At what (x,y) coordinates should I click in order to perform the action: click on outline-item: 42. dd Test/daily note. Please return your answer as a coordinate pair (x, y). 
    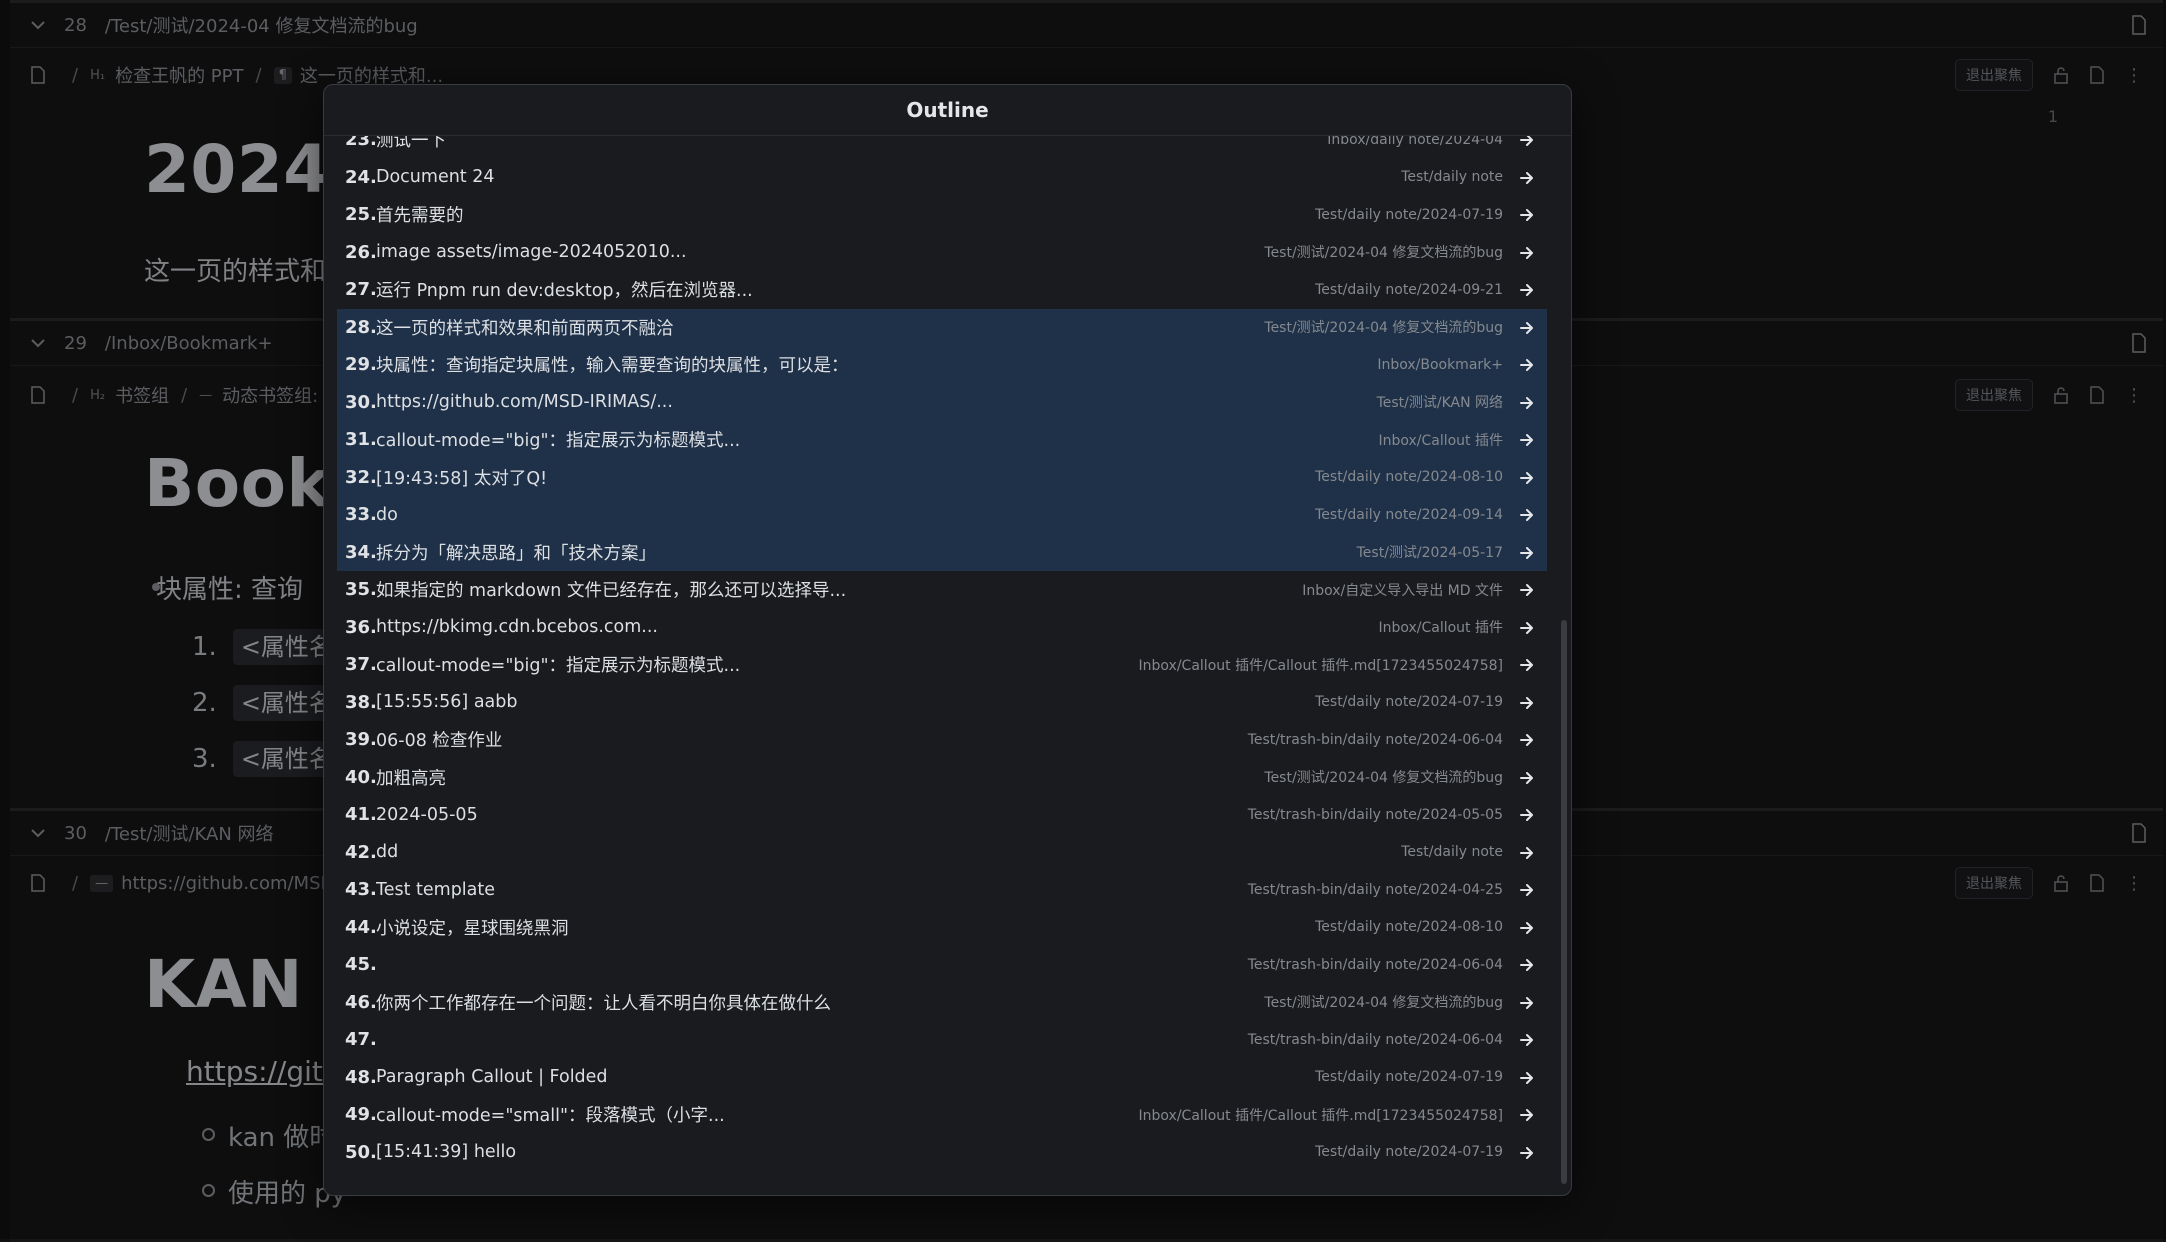
    Looking at the image, I should click on (942, 853).